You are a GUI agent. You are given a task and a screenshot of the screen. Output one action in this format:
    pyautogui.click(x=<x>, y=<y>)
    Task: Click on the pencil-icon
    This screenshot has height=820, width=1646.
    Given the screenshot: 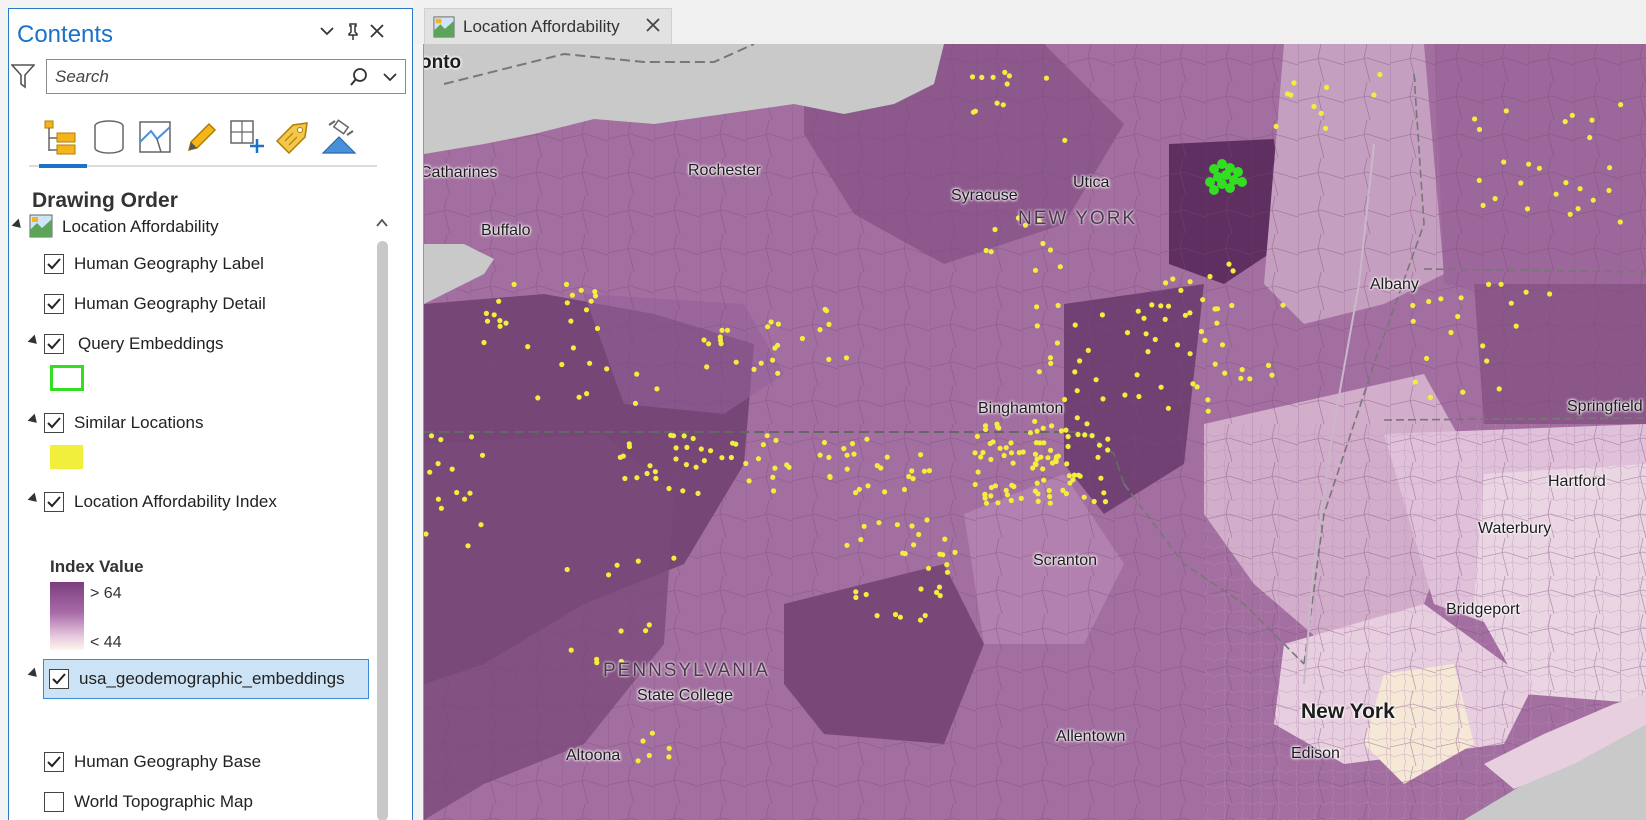 What is the action you would take?
    pyautogui.click(x=201, y=137)
    